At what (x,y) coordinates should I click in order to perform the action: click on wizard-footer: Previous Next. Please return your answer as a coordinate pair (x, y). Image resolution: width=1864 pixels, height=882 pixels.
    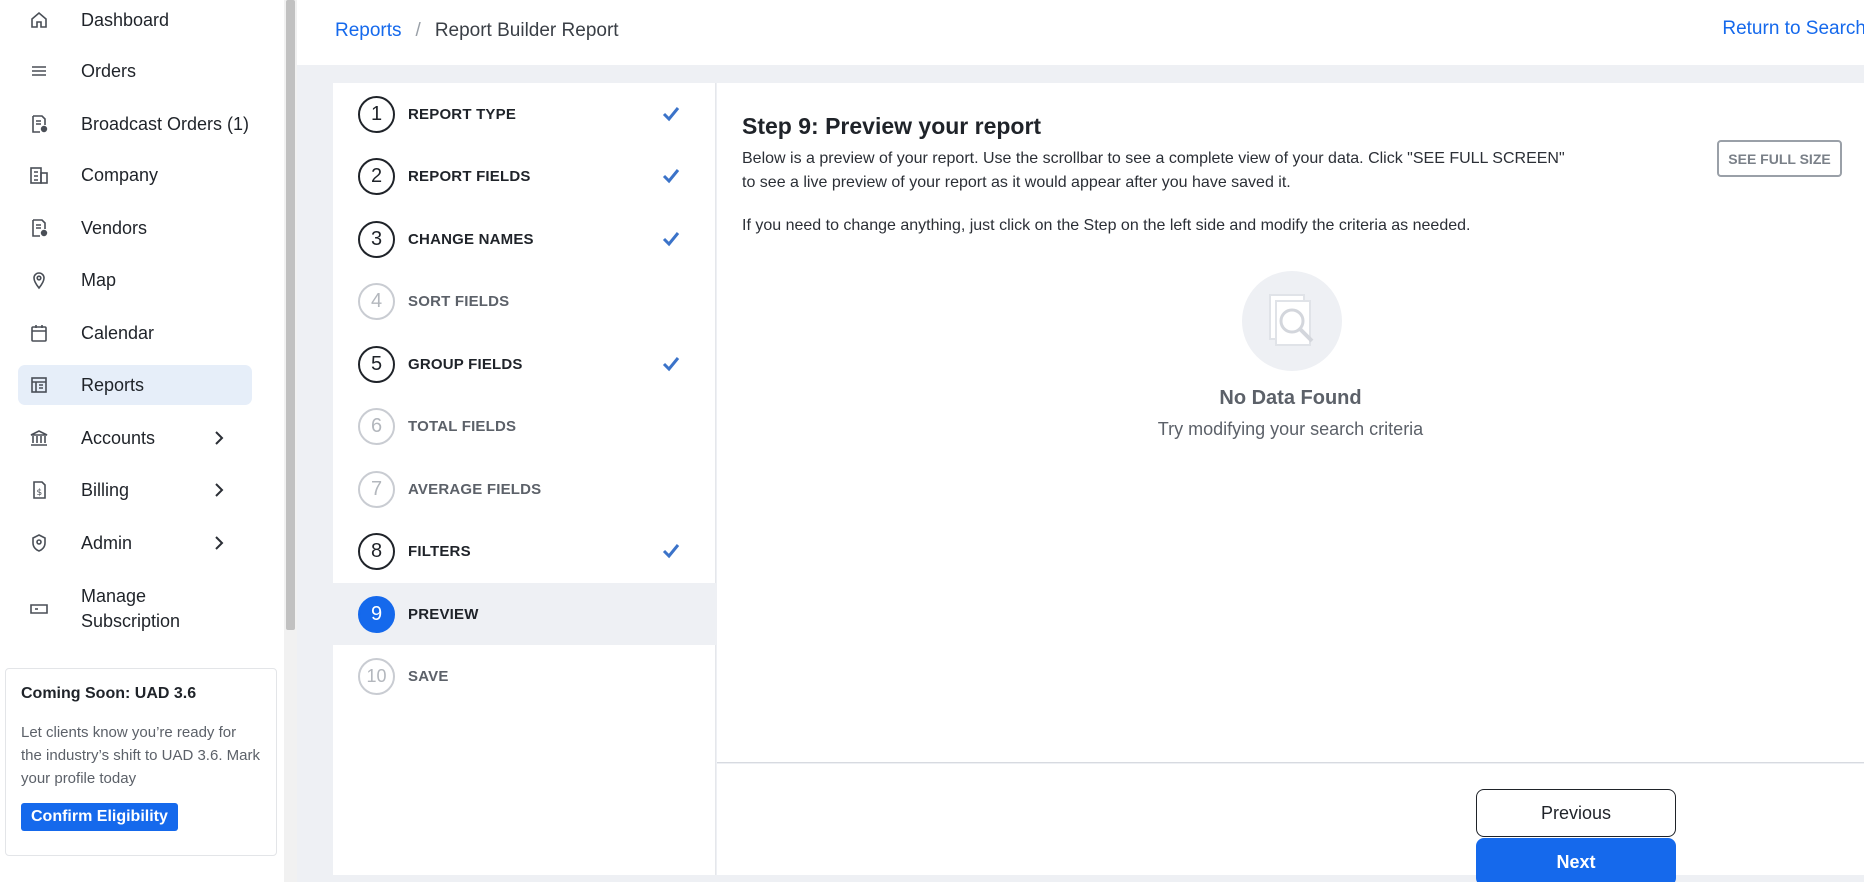
    Looking at the image, I should click on (1290, 823).